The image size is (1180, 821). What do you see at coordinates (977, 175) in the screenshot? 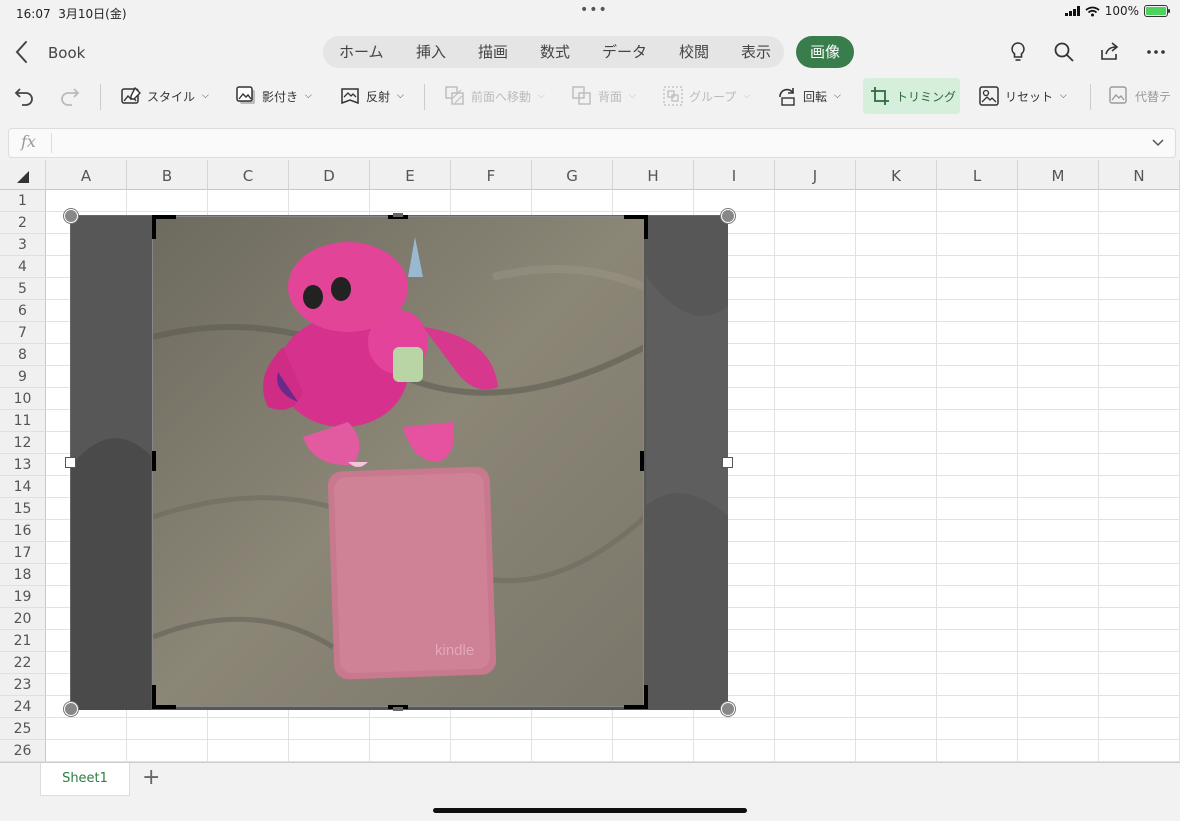
I see `column-header-l: L` at bounding box center [977, 175].